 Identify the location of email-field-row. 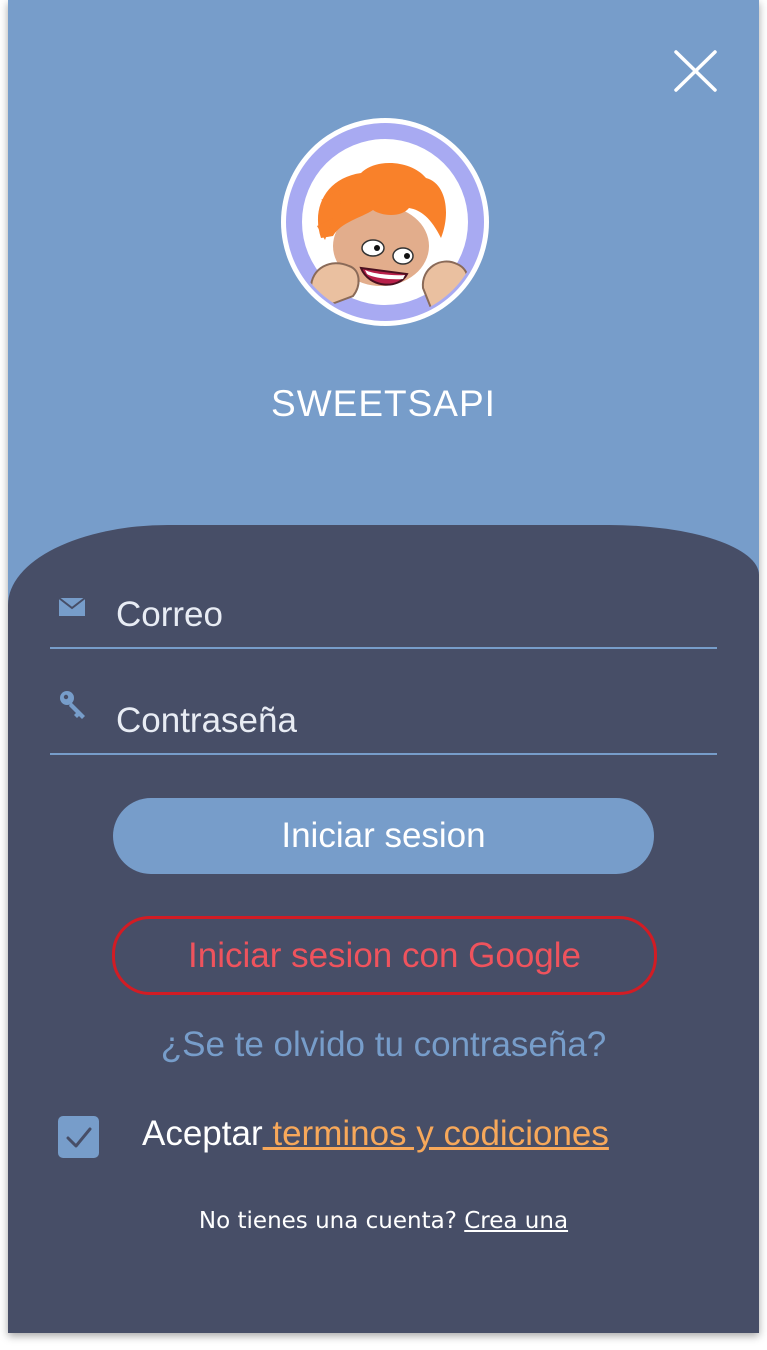
(383, 618).